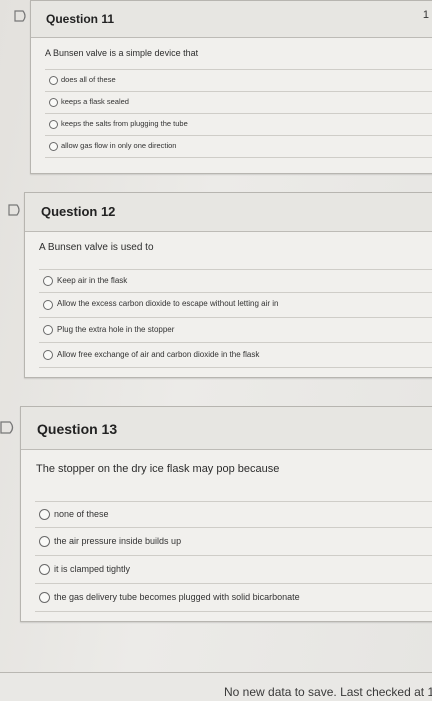 This screenshot has height=701, width=432. Describe the element at coordinates (235, 330) in the screenshot. I see `answer-option: Plug the extra hole in the stopper` at that location.